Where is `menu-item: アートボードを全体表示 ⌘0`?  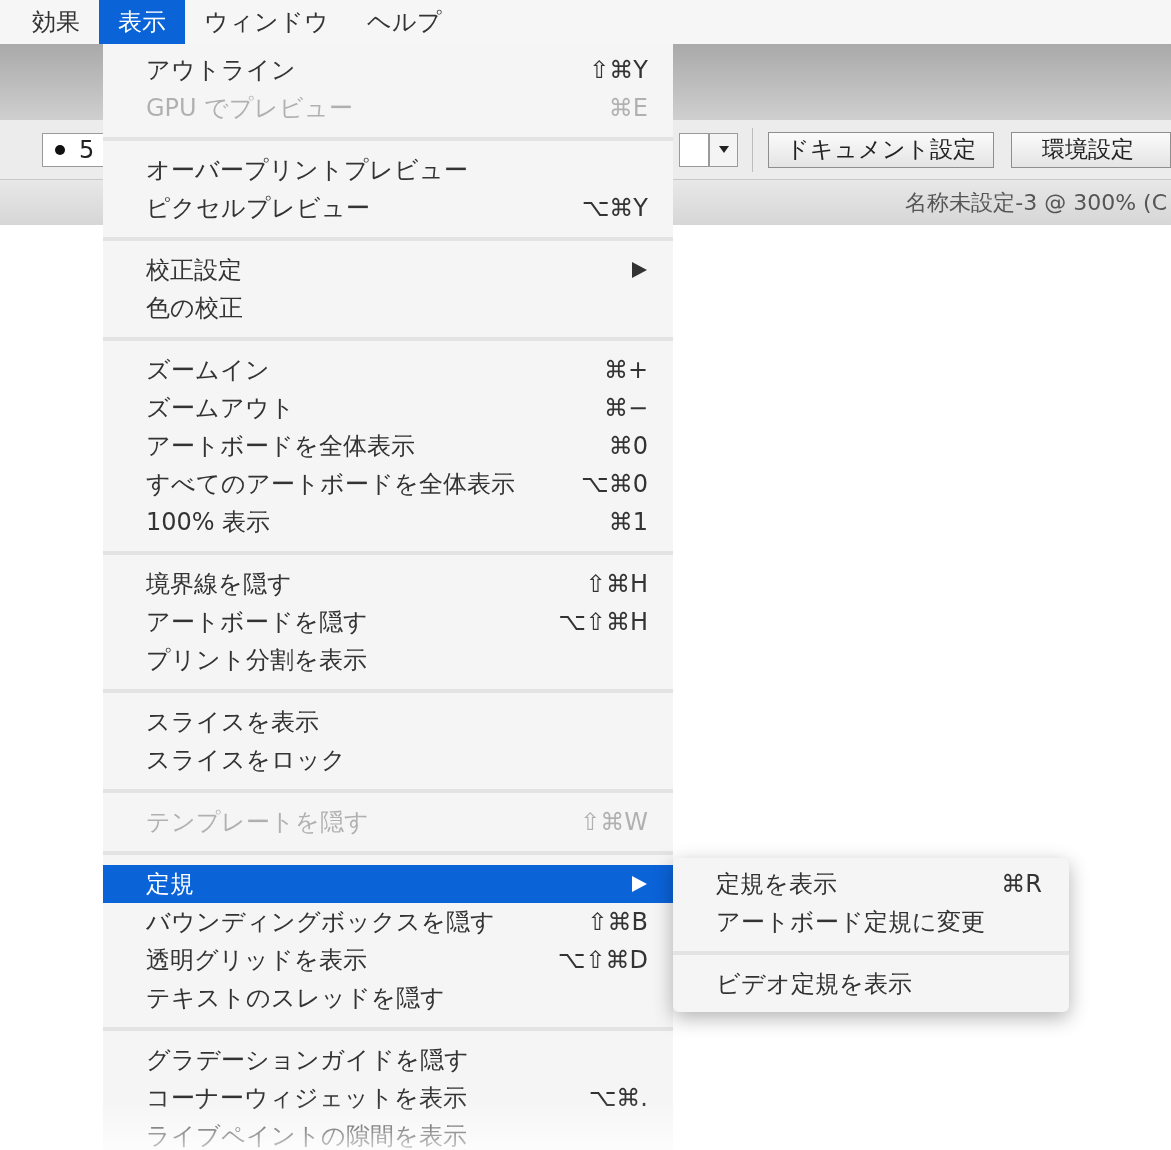
menu-item: アートボードを全体表示 ⌘0 is located at coordinates (388, 446).